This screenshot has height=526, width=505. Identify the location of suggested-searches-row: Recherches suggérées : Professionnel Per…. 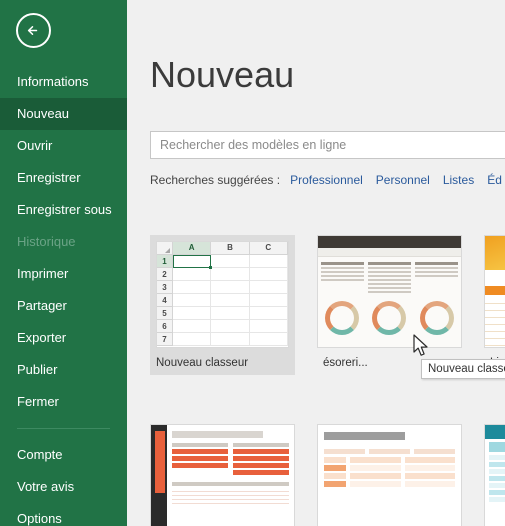
(327, 180).